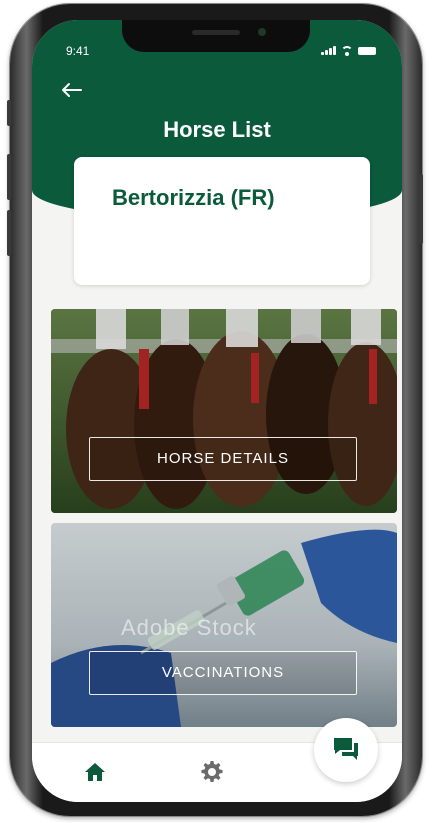  What do you see at coordinates (262, 32) in the screenshot?
I see `front-camera` at bounding box center [262, 32].